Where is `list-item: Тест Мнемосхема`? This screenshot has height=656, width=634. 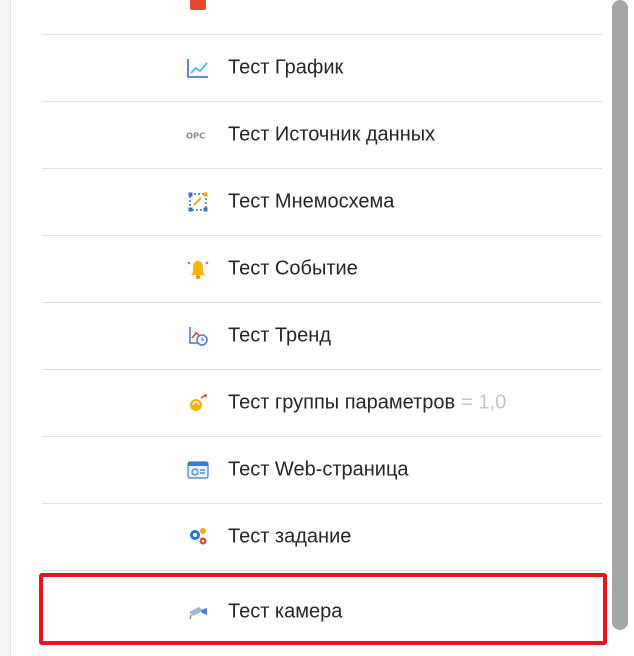 list-item: Тест Мнемосхема is located at coordinates (322, 202).